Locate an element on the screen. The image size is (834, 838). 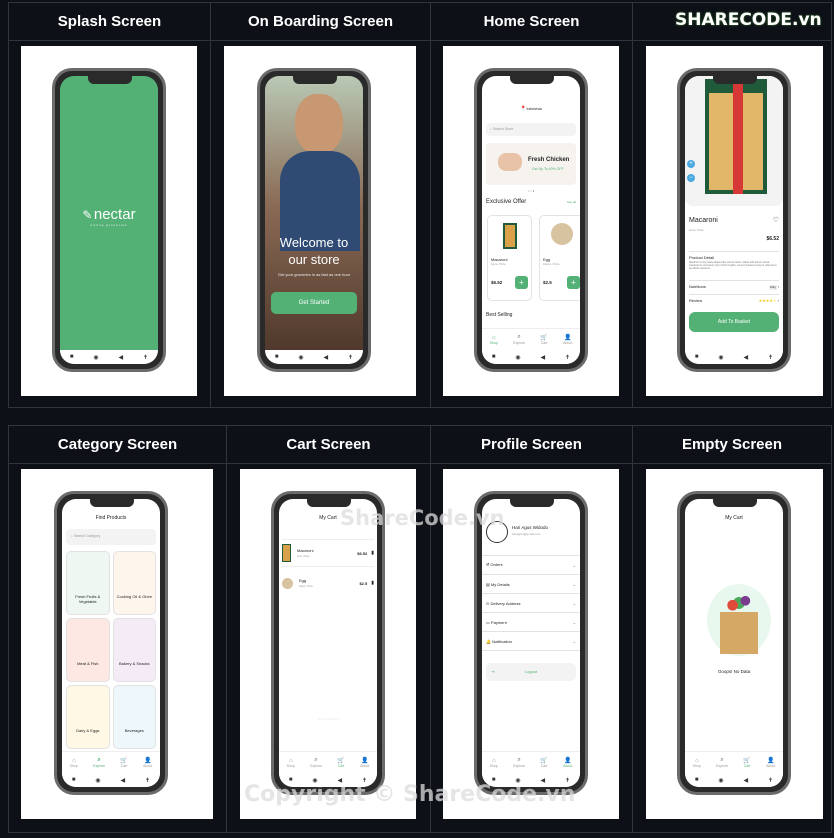
tagline: online groceries is located at coordinates (109, 225).